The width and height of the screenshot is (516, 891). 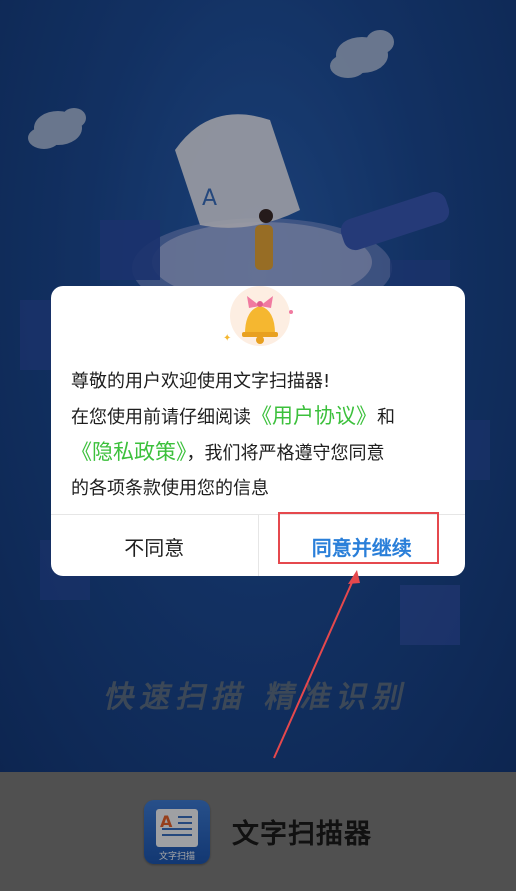 I want to click on annotation-arrow-icon, so click(x=316, y=664).